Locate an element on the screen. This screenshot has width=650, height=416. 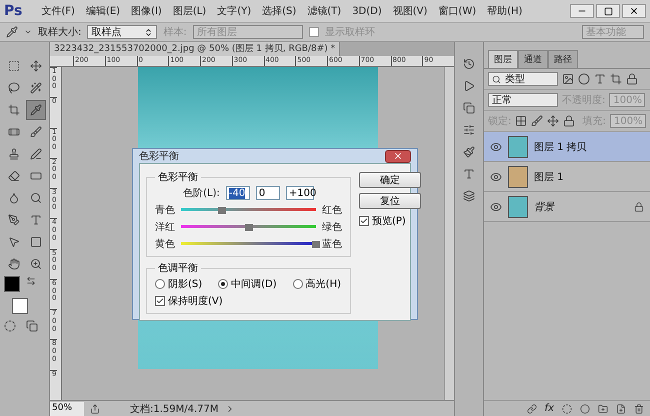
pen-icon is located at coordinates (14, 220).